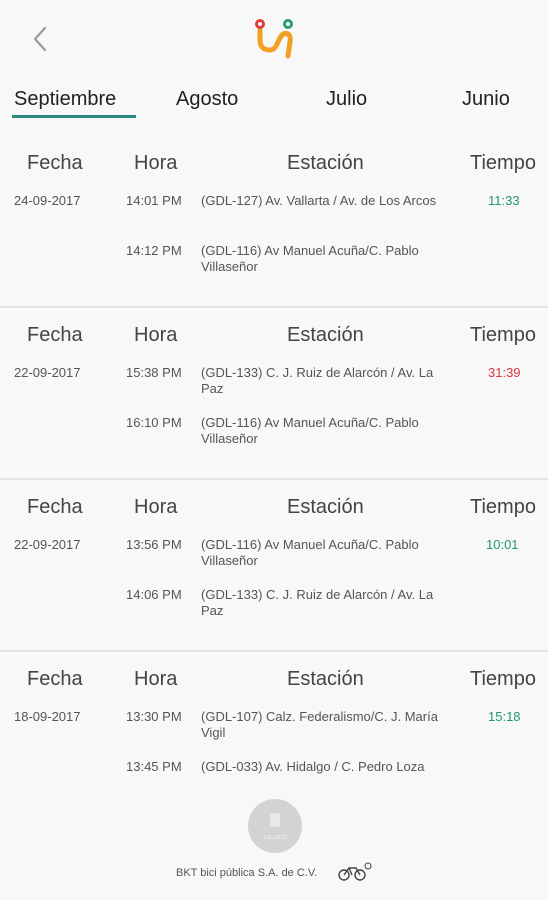  I want to click on leg-time: 13:30 PM, so click(154, 716).